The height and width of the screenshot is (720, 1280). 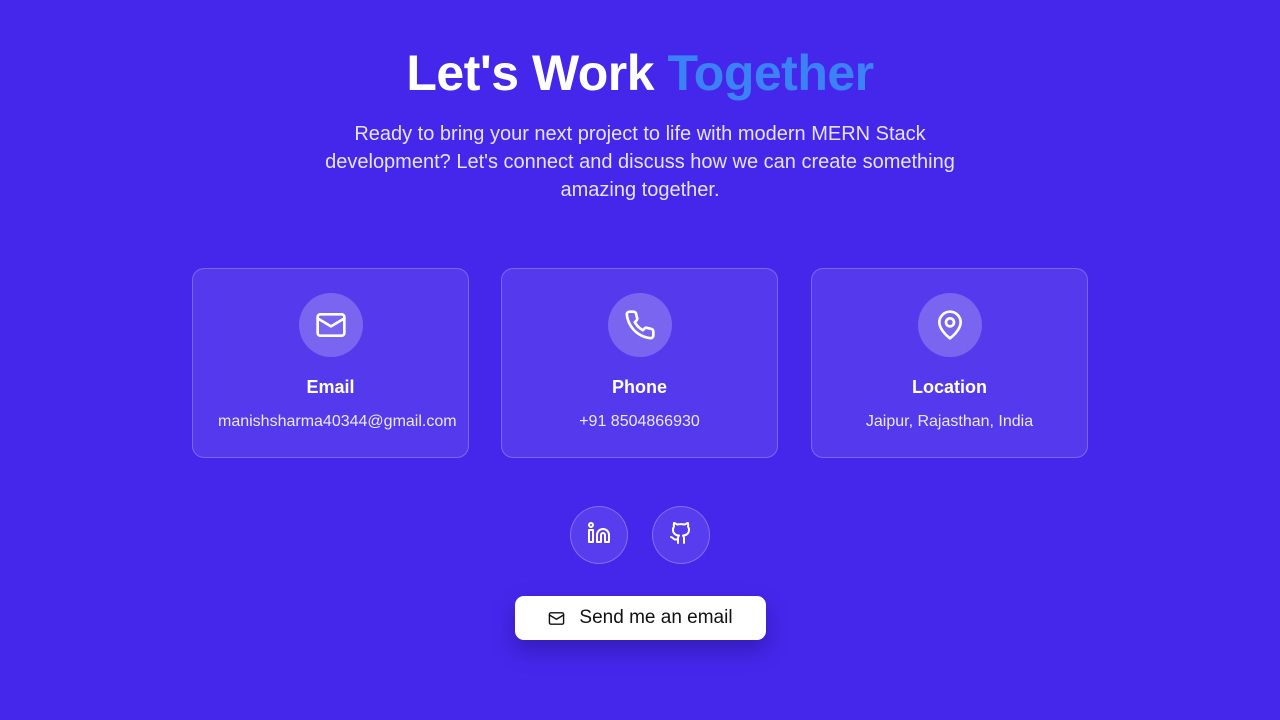 I want to click on email-label: Email, so click(x=330, y=387).